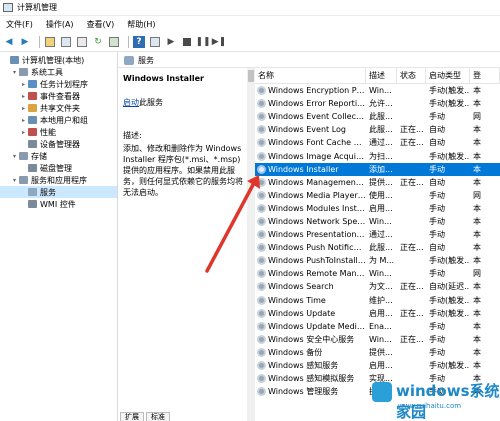 This screenshot has height=421, width=500. What do you see at coordinates (377, 352) in the screenshot?
I see `service-row: Windows 备份 提供... 手动 本` at bounding box center [377, 352].